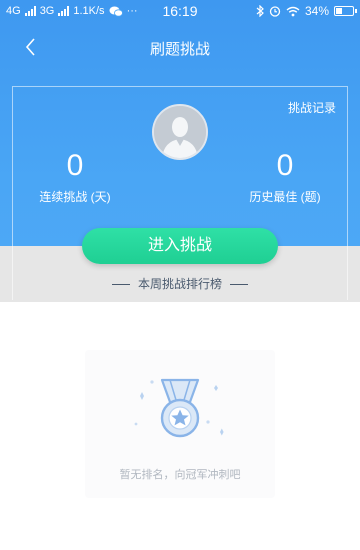  I want to click on bluetooth-icon, so click(260, 11).